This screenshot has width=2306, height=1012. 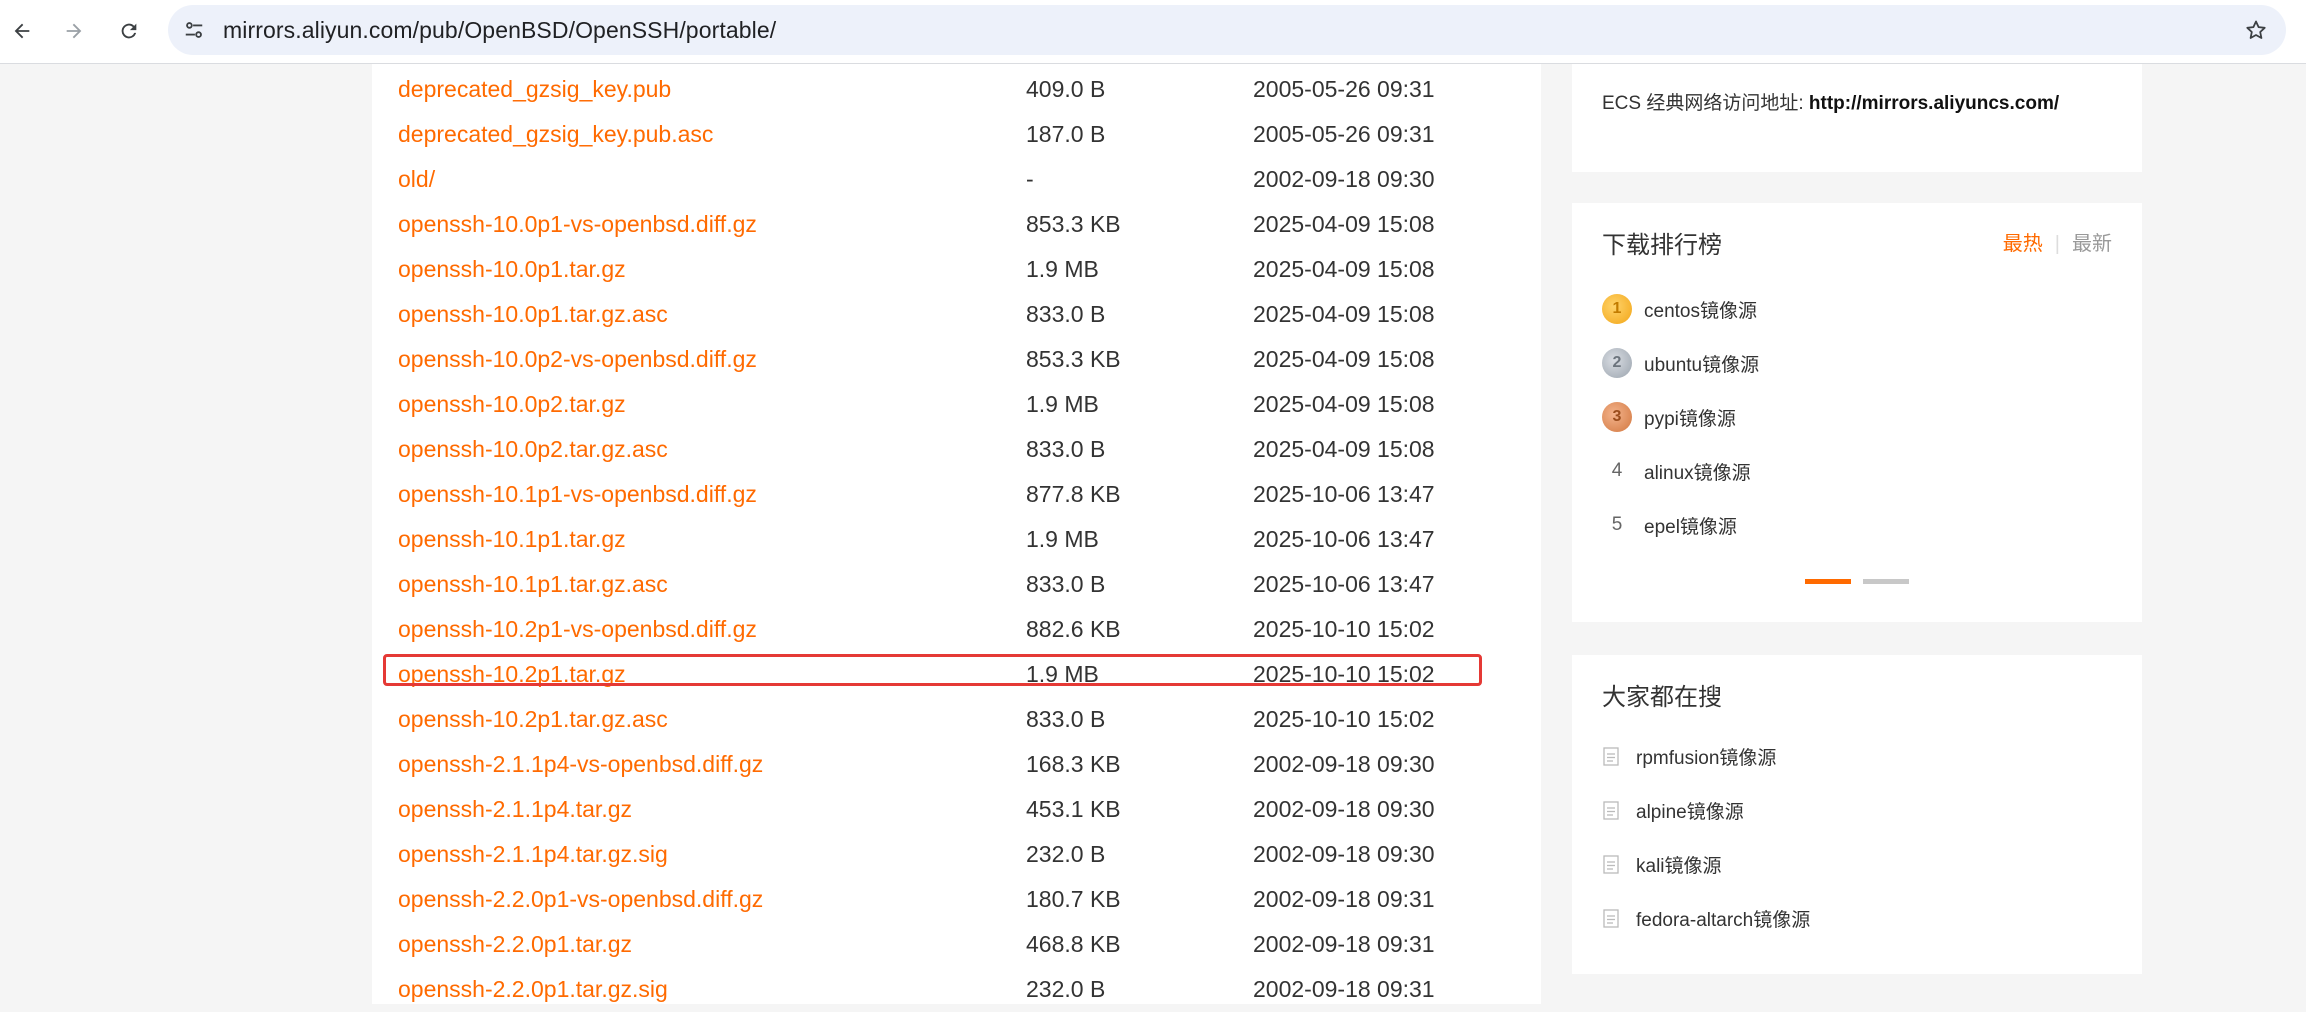 What do you see at coordinates (194, 30) in the screenshot?
I see `site-info-button` at bounding box center [194, 30].